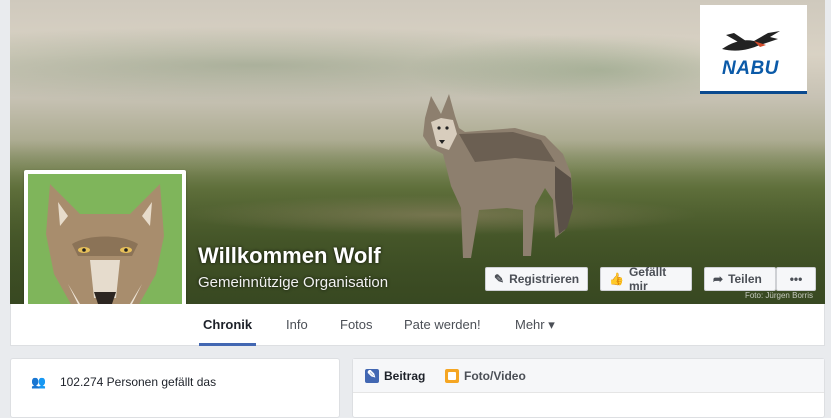 The image size is (831, 418). Describe the element at coordinates (751, 41) in the screenshot. I see `stork-icon` at that location.